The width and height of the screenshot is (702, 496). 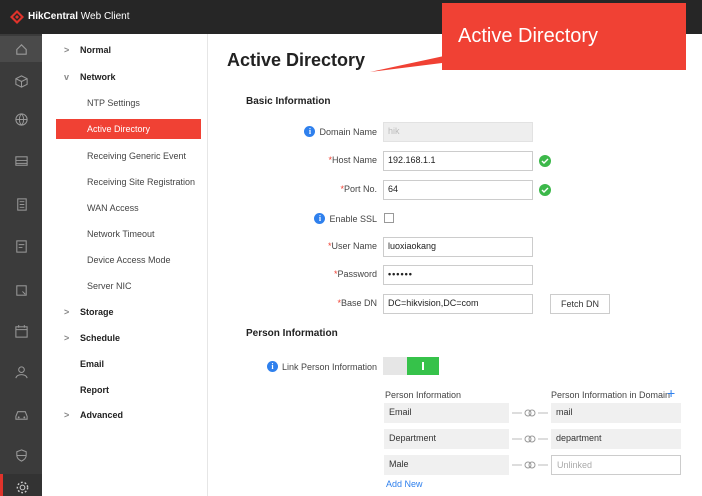 What do you see at coordinates (611, 395) in the screenshot?
I see `mapping-header-right: Person Information in Domain` at bounding box center [611, 395].